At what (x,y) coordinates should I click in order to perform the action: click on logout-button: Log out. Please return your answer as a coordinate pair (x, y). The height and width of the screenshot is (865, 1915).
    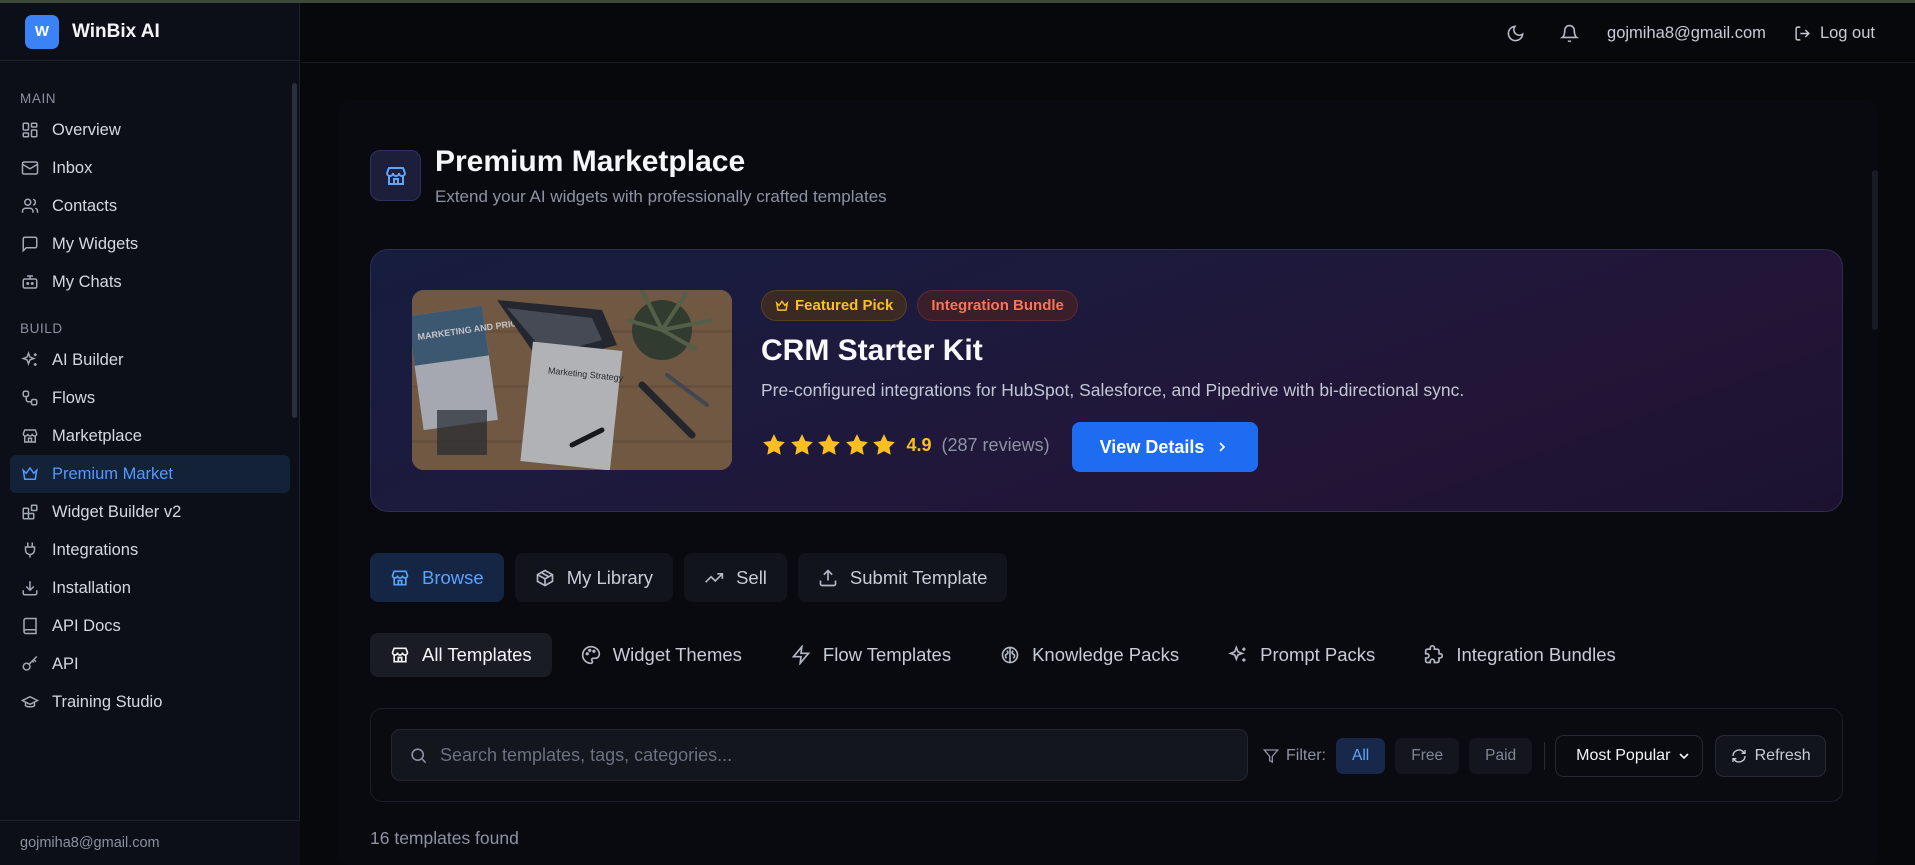
    Looking at the image, I should click on (1834, 33).